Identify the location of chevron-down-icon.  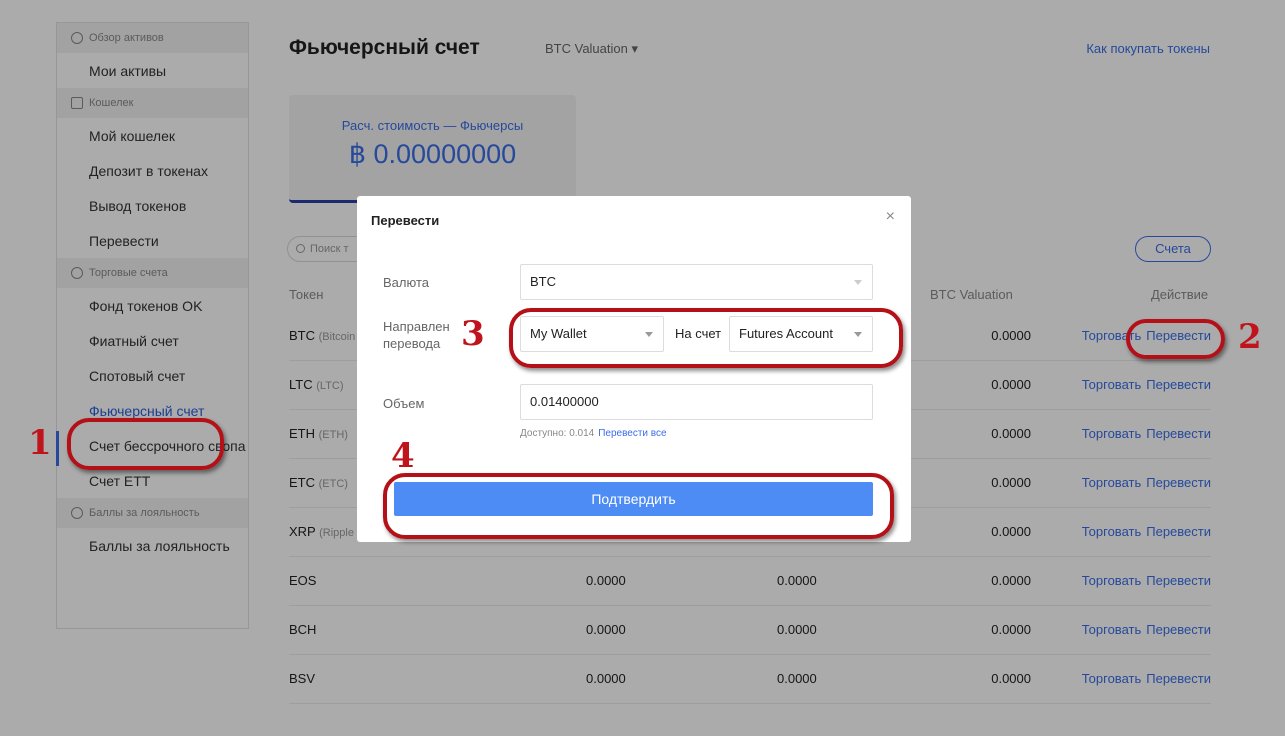
(858, 282).